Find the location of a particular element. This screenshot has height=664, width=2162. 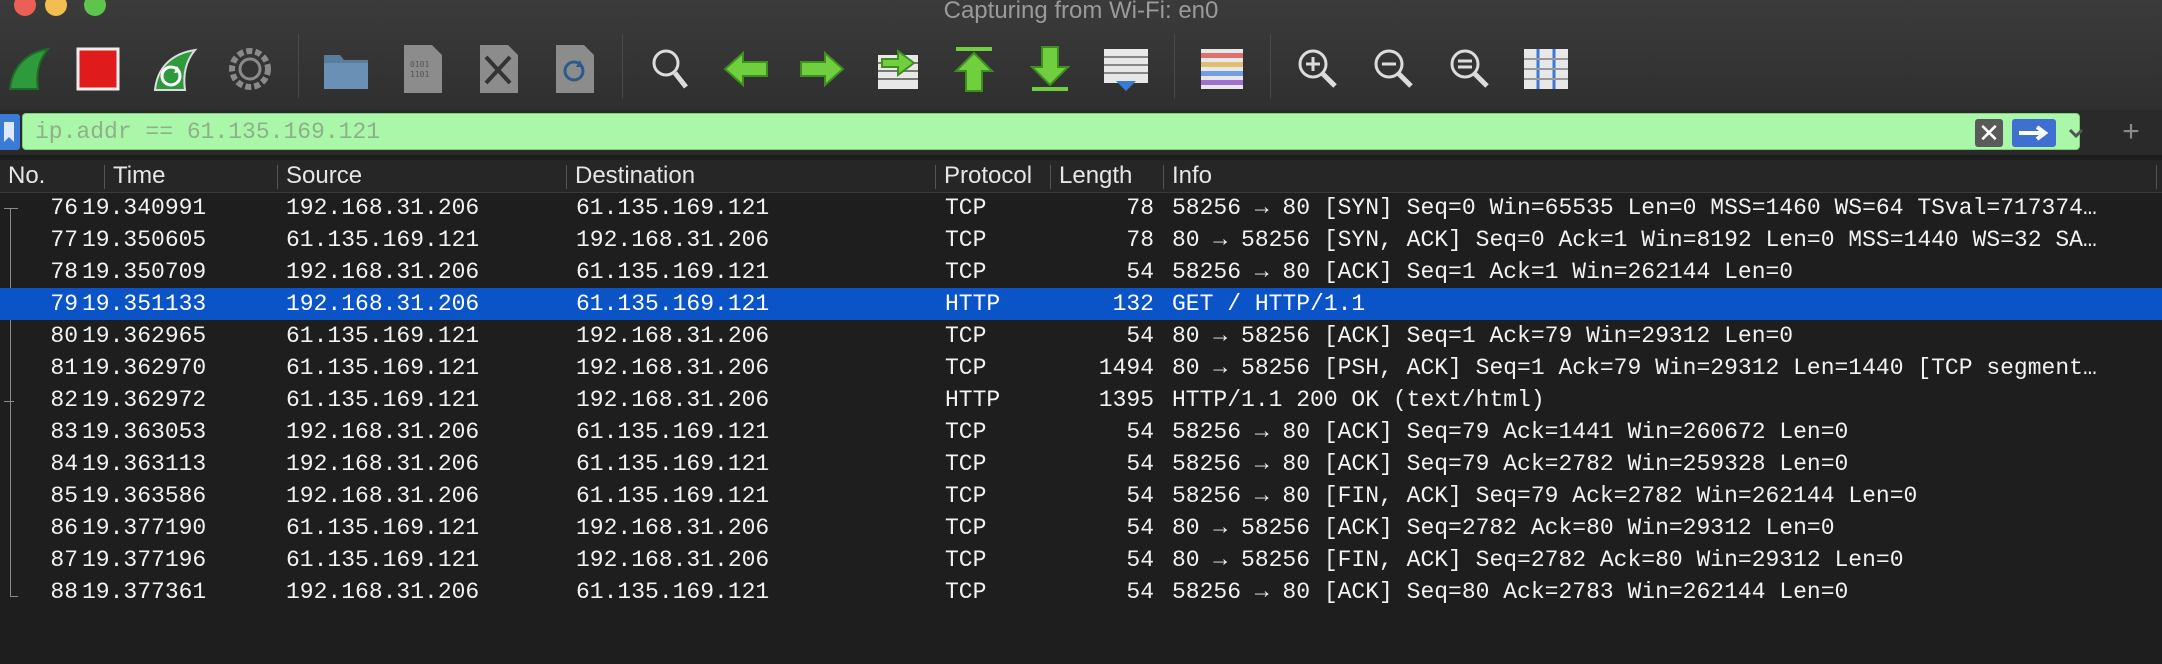

column-header-no: No. is located at coordinates (52, 176).